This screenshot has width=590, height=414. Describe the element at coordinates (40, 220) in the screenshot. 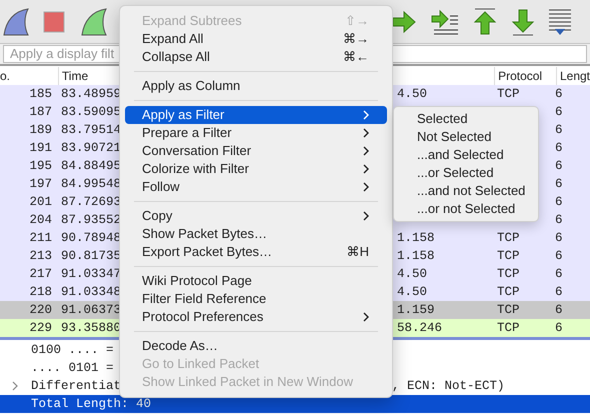

I see `table-cell-text: 204` at that location.